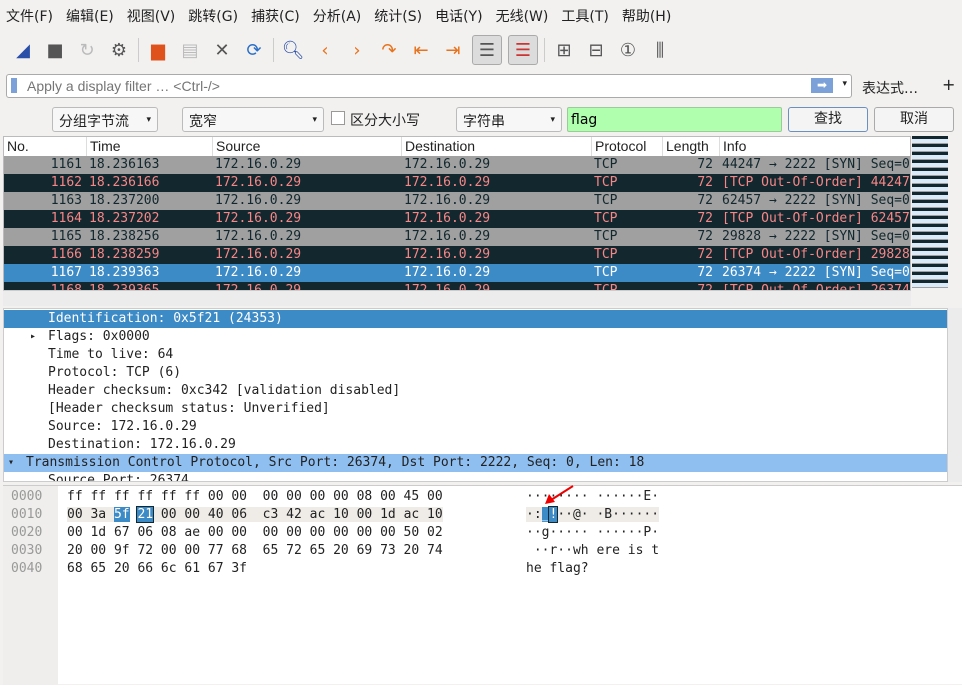 This screenshot has width=962, height=685. I want to click on menu-item: 跳转(G), so click(213, 16).